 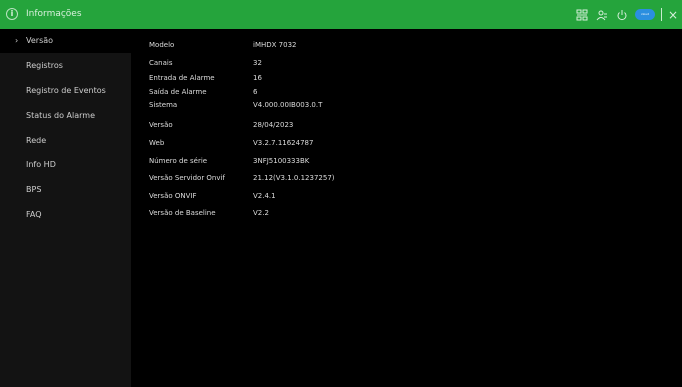 What do you see at coordinates (255, 92) in the screenshot?
I see `info-value: 6` at bounding box center [255, 92].